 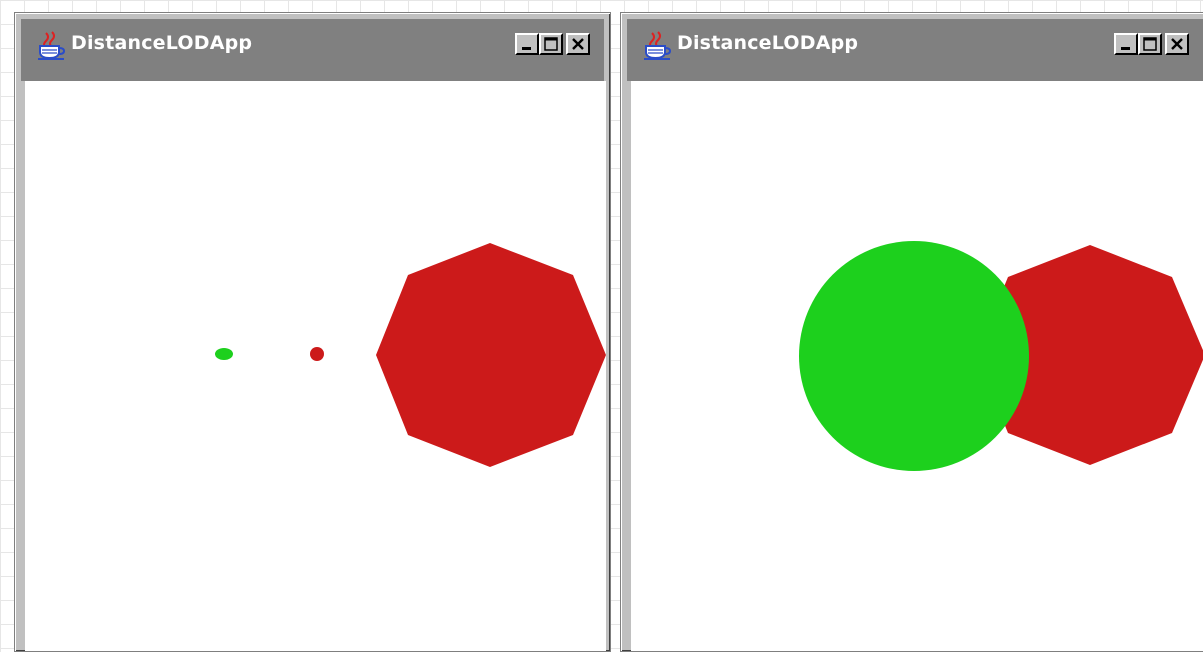 I want to click on scene-left, so click(x=410, y=355).